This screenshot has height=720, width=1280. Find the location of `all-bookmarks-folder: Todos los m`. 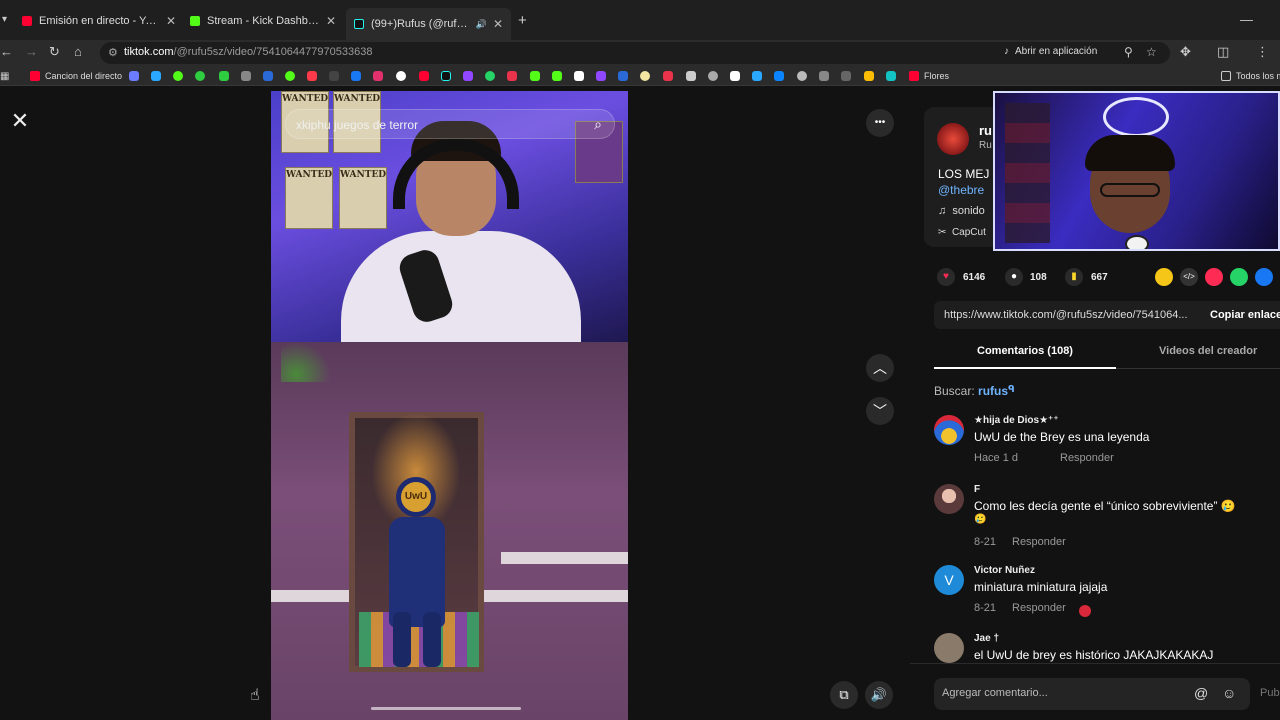

all-bookmarks-folder: Todos los m is located at coordinates (1250, 76).